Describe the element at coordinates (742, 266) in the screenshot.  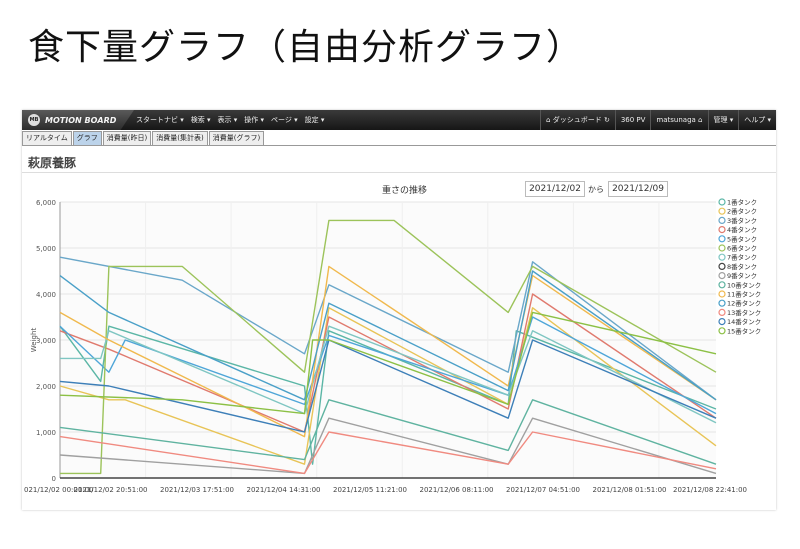
I see `legend-label: 8番タンク` at that location.